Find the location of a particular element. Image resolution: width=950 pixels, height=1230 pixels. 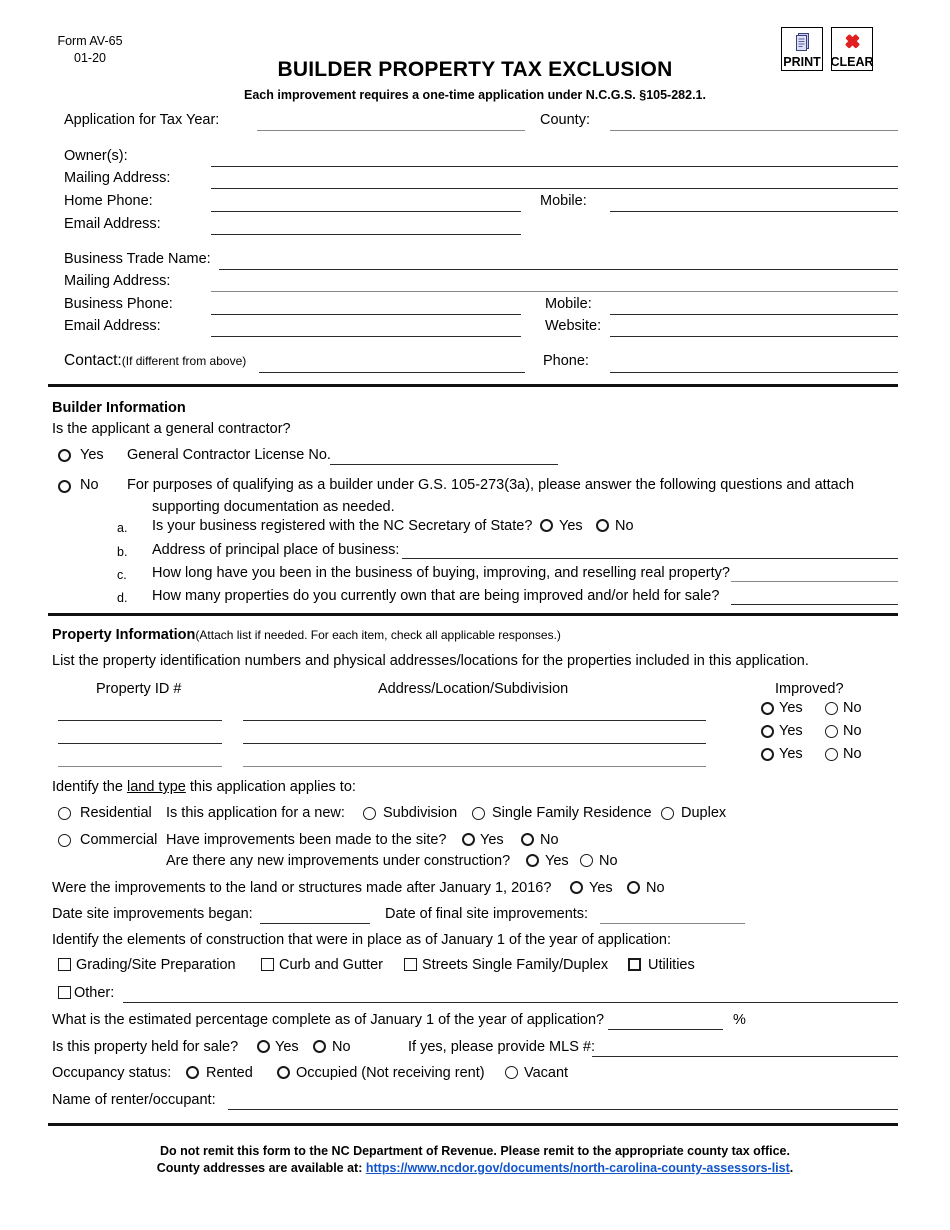

site-improvements-no-radio is located at coordinates (527, 839).